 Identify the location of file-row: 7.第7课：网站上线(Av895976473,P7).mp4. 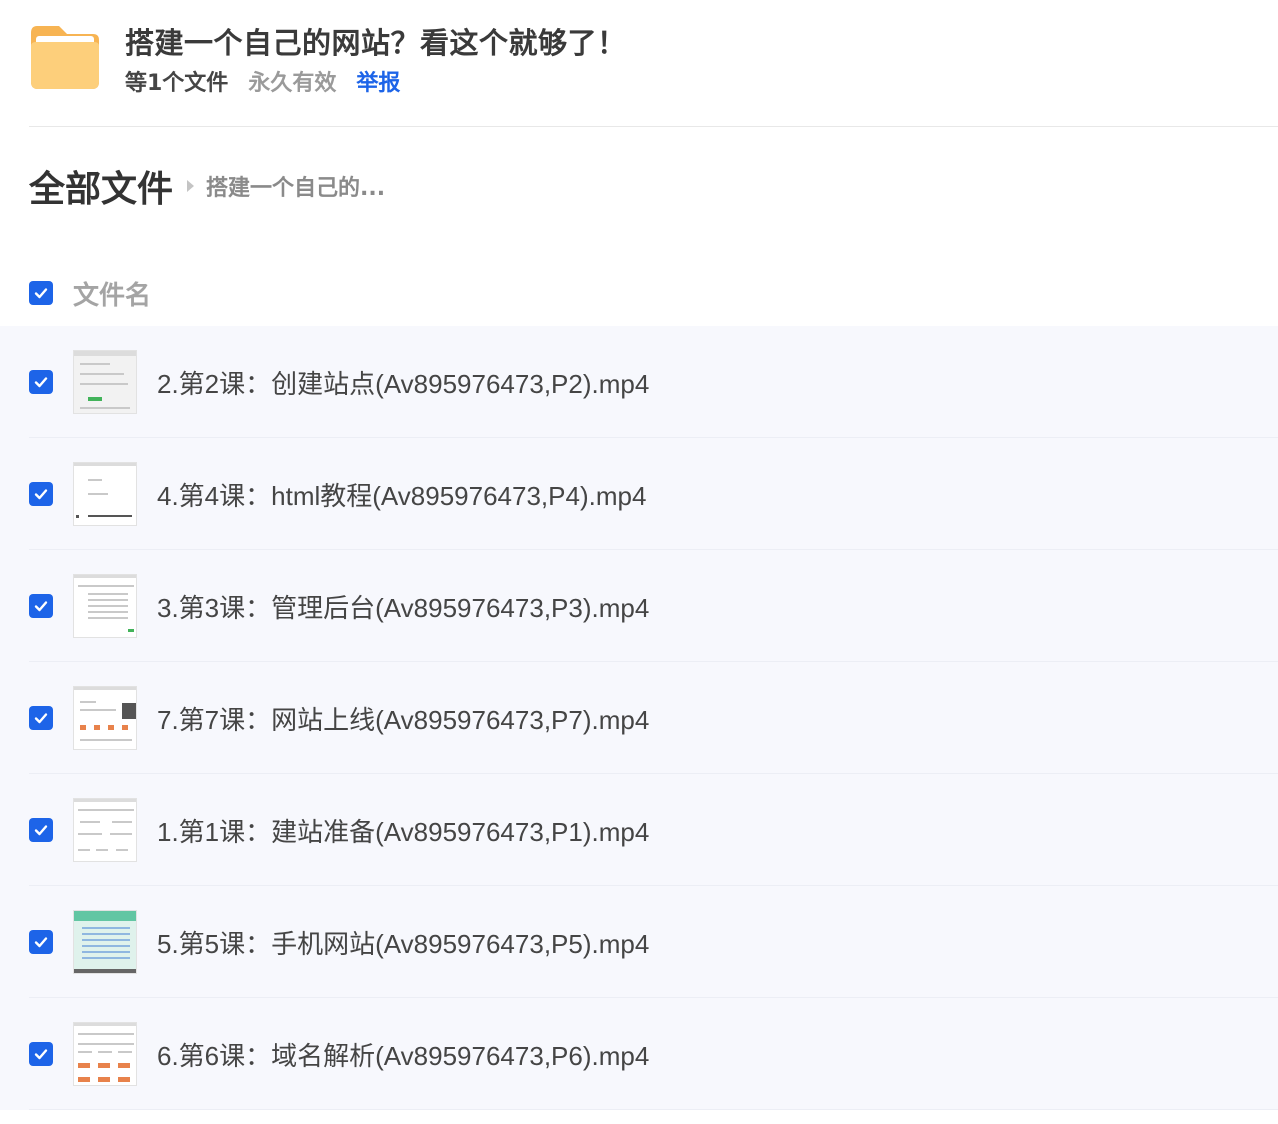
(639, 718).